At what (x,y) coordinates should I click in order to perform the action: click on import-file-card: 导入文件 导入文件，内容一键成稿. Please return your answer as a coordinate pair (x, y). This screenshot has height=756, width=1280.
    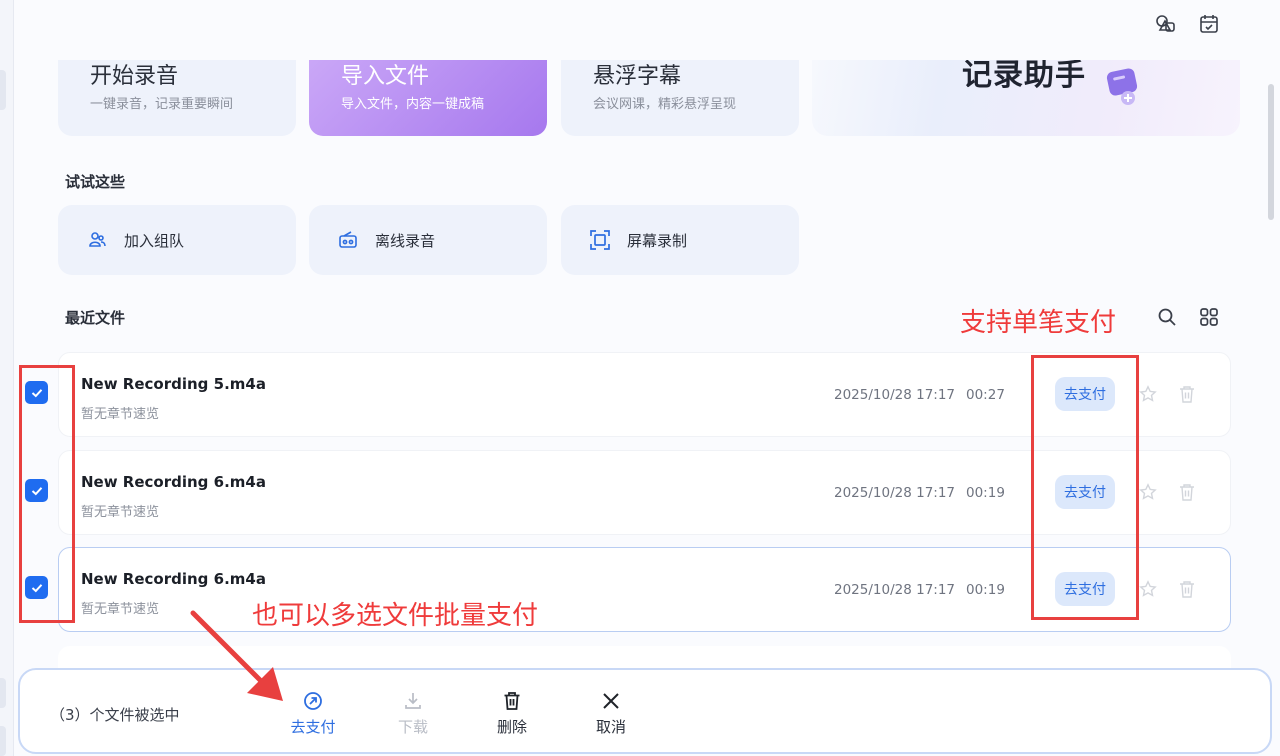
    Looking at the image, I should click on (428, 98).